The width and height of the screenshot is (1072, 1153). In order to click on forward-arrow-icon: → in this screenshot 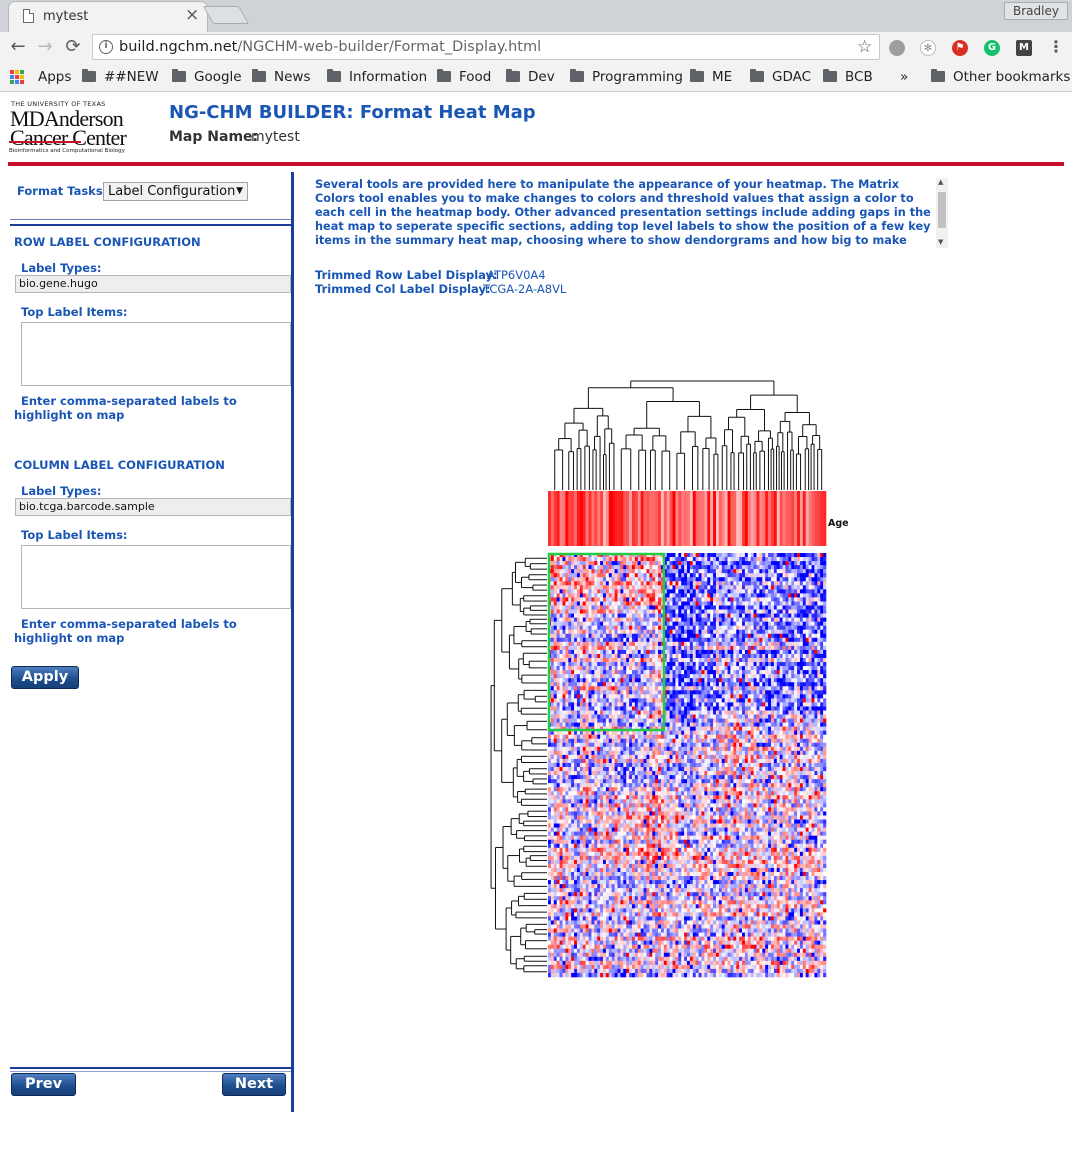, I will do `click(45, 47)`.